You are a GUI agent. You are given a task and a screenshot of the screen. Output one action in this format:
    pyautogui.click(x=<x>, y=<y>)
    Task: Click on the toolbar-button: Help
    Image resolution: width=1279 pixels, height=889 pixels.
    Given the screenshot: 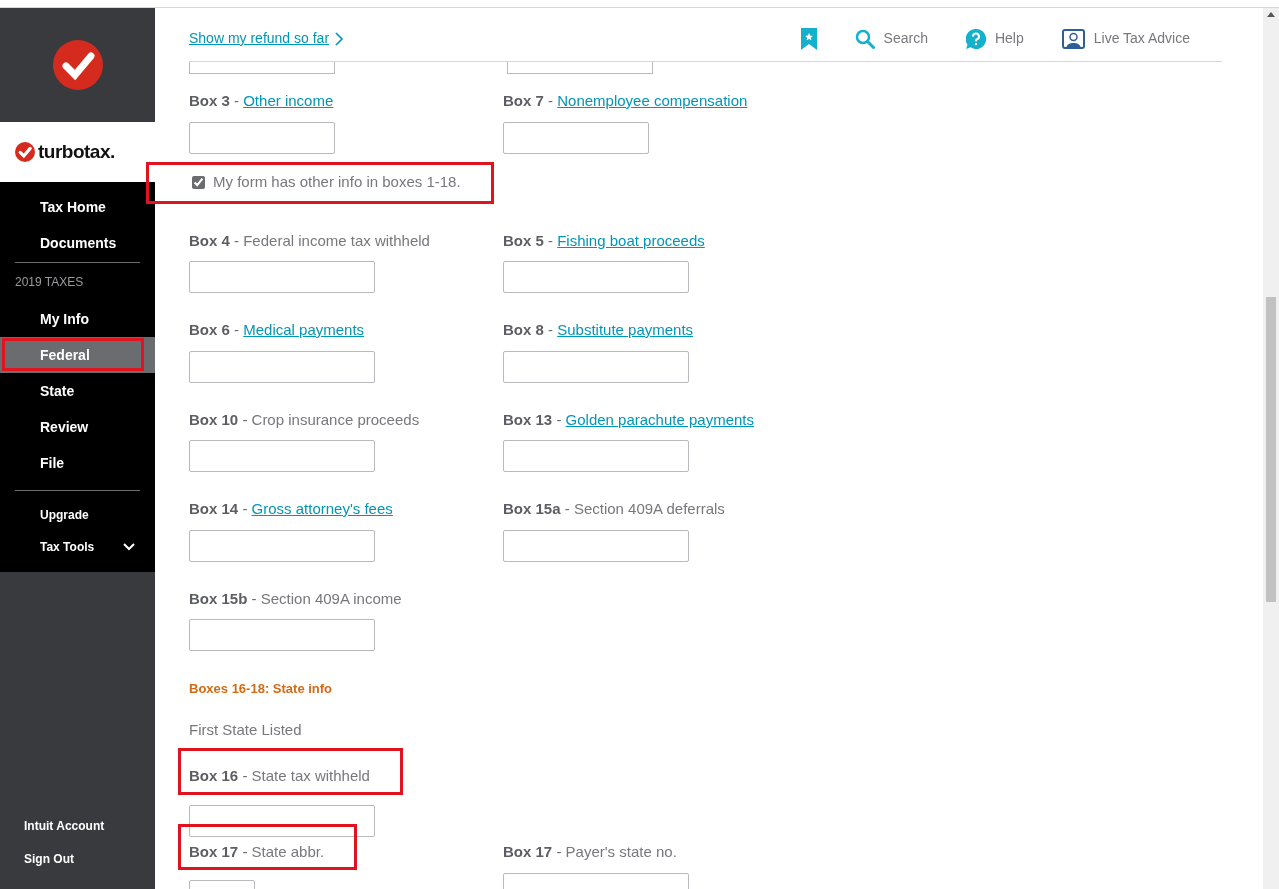 What is the action you would take?
    pyautogui.click(x=994, y=38)
    